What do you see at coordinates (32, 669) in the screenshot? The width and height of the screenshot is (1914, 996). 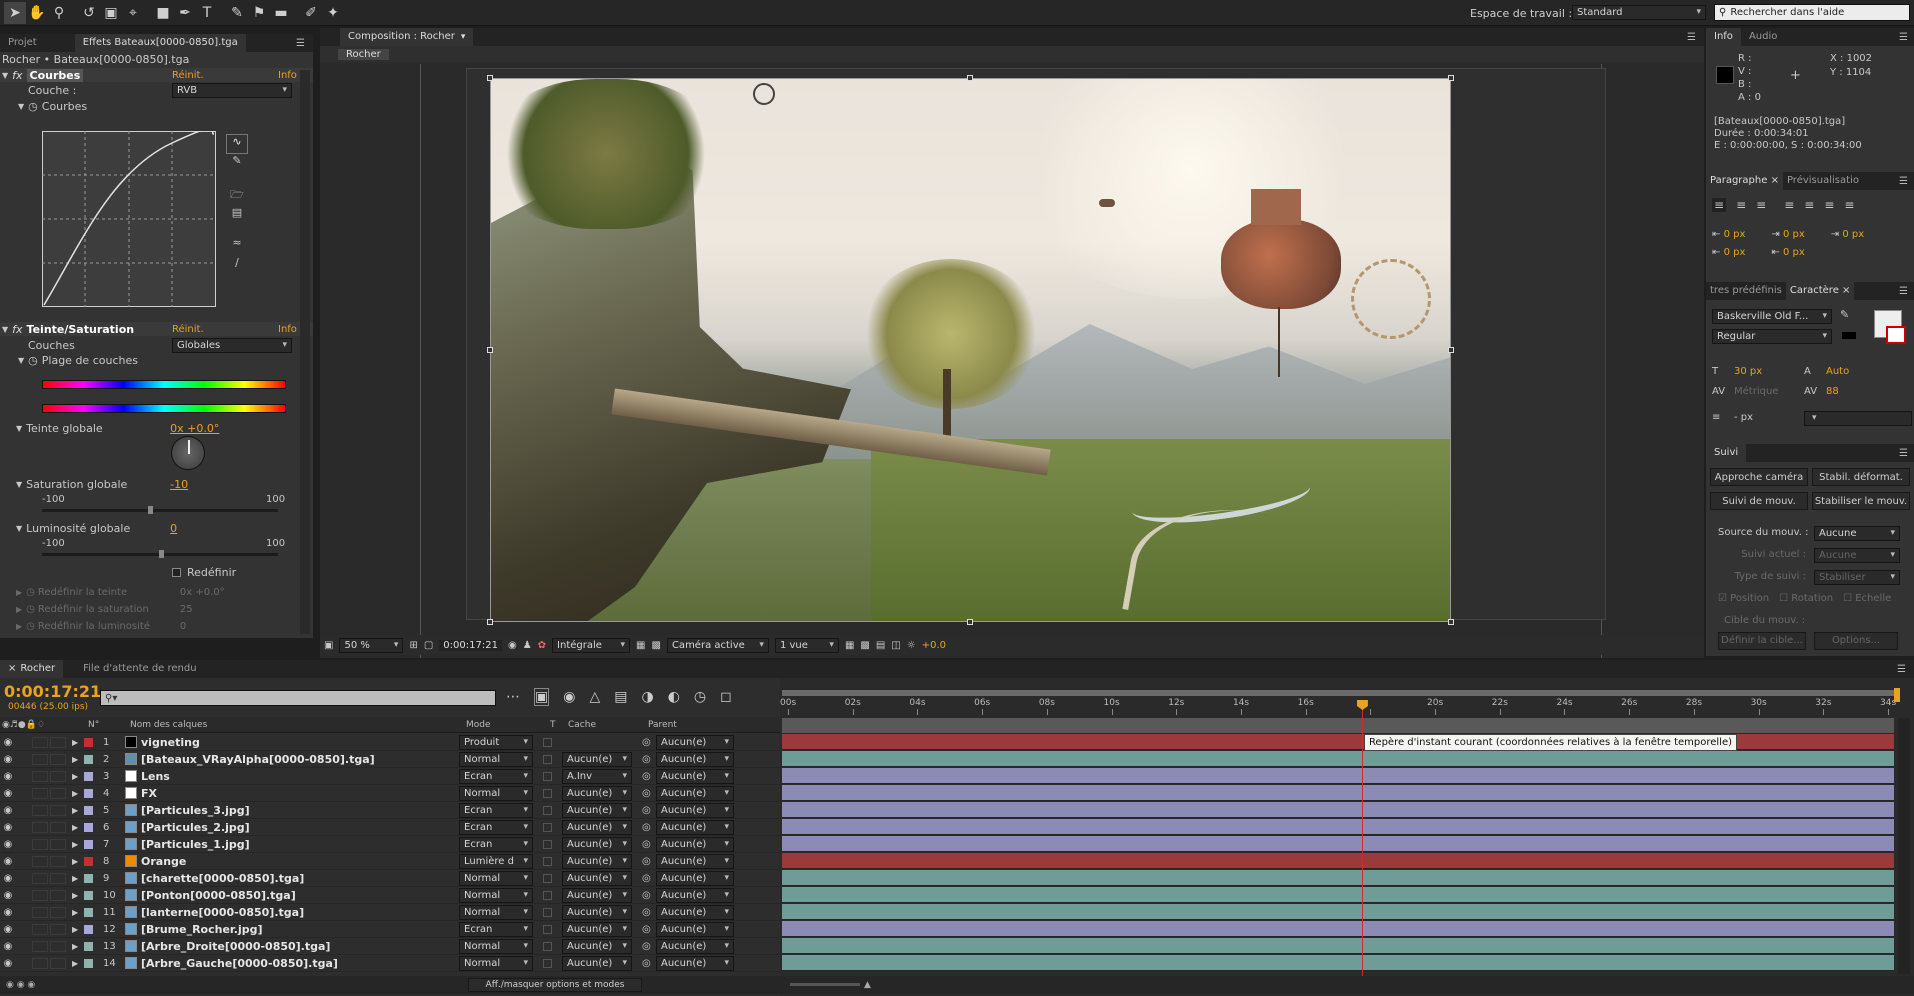 I see `tab-rocher: × Rocher` at bounding box center [32, 669].